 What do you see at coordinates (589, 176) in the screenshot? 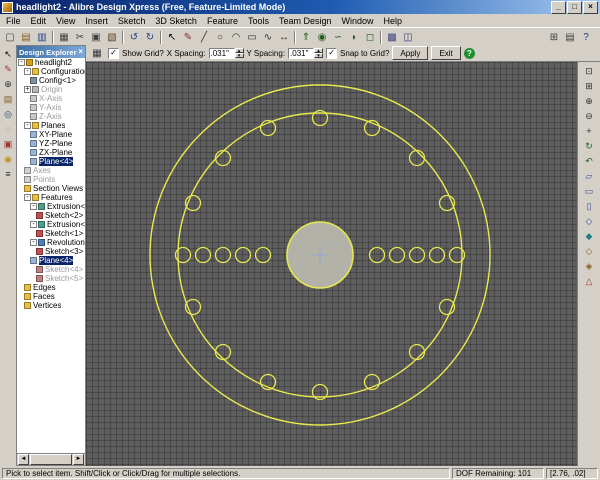
I see `front-view-icon: ▱` at bounding box center [589, 176].